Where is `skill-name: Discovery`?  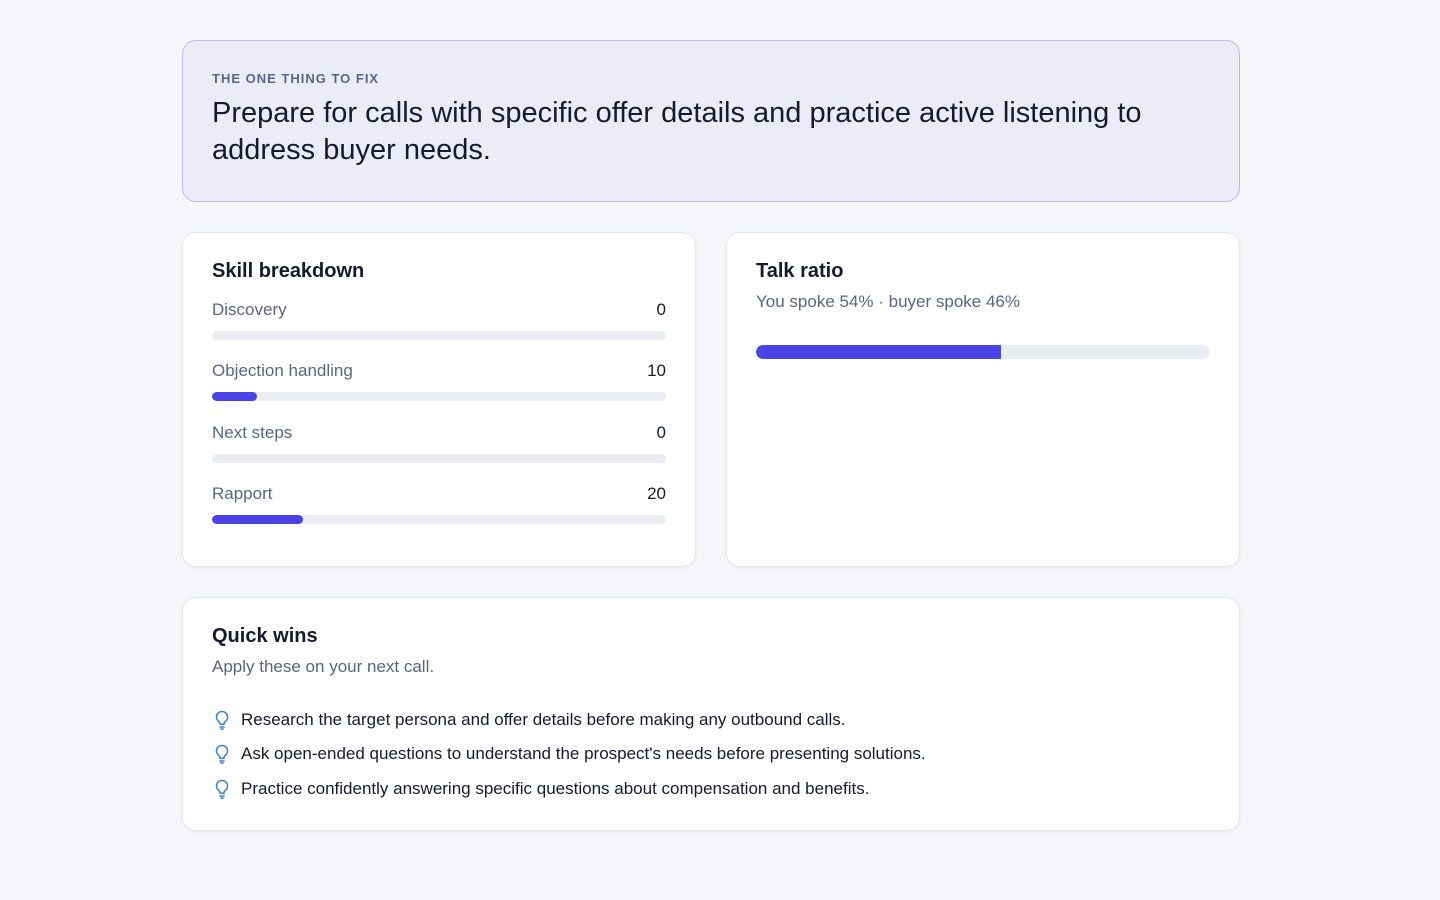
skill-name: Discovery is located at coordinates (249, 309).